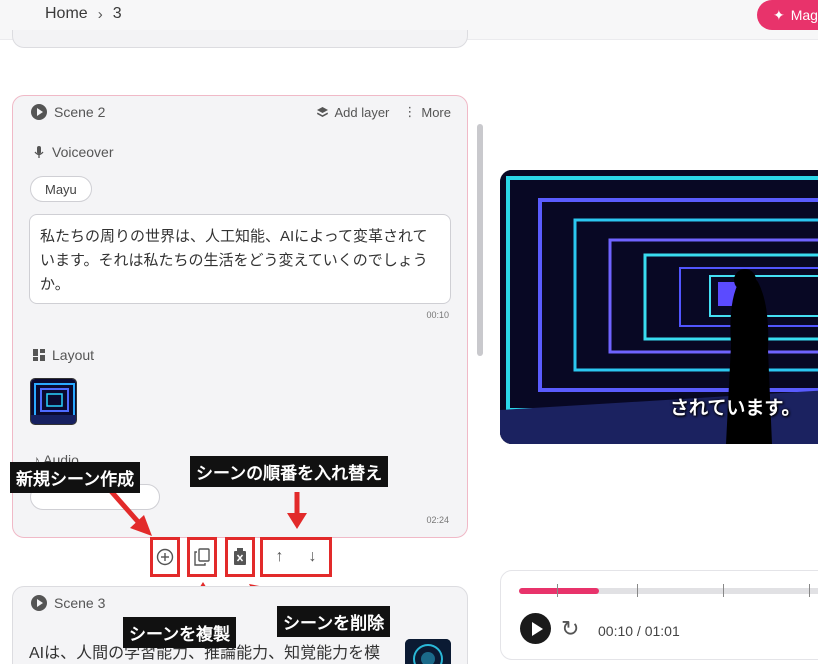 Image resolution: width=818 pixels, height=664 pixels. I want to click on annotation-new-scene: 新規シーン作成, so click(75, 477).